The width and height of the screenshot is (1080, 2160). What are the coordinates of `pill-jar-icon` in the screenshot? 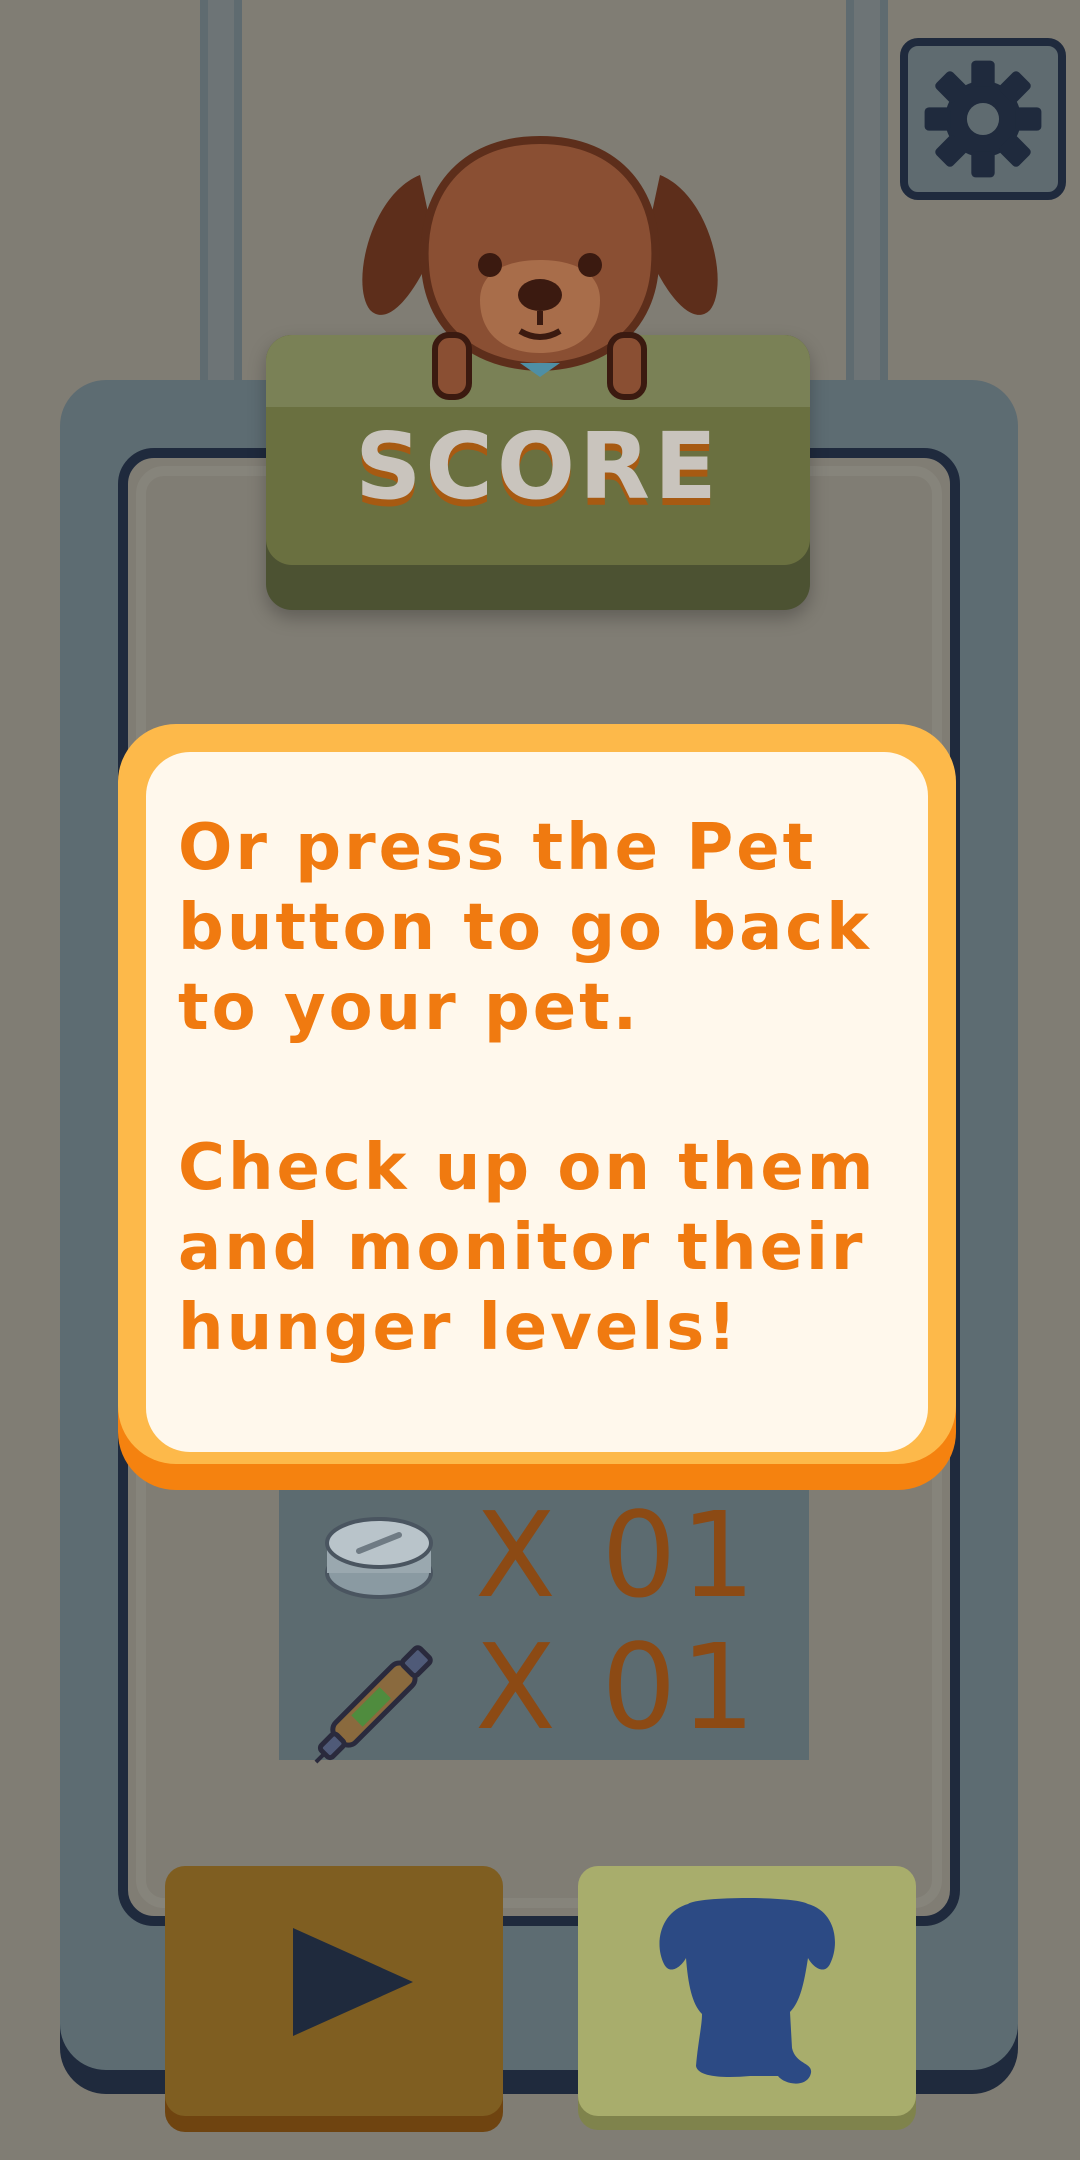 It's located at (379, 1558).